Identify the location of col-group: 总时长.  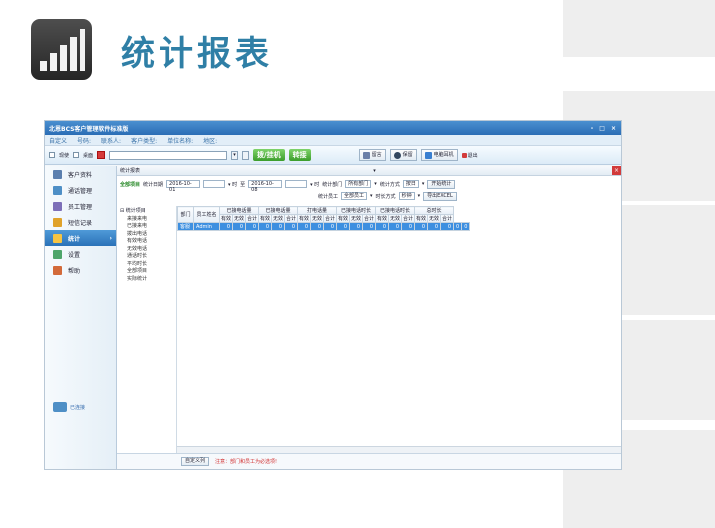
(434, 210).